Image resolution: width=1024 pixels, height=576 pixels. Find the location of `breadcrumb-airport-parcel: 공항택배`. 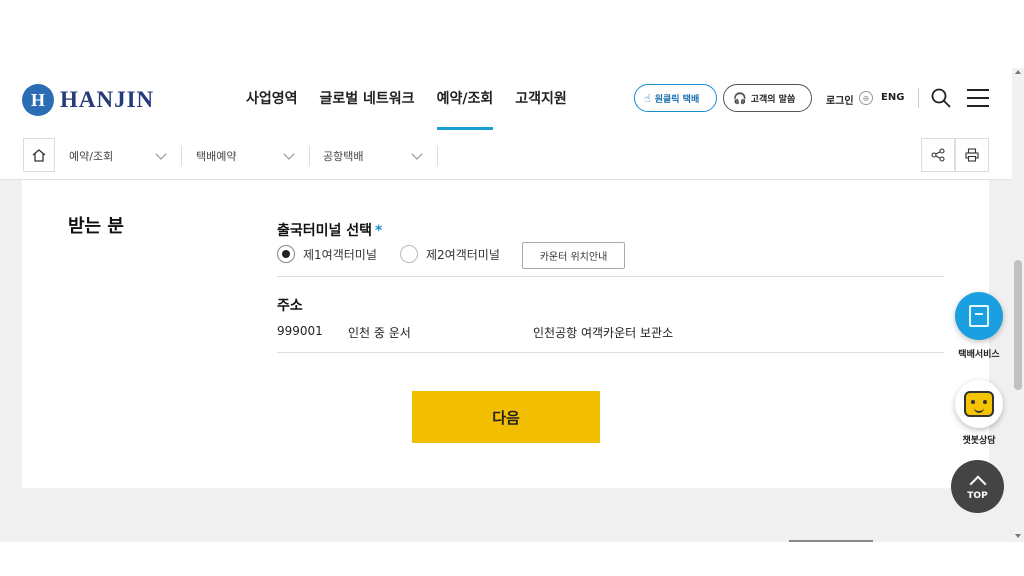

breadcrumb-airport-parcel: 공항택배 is located at coordinates (343, 156).